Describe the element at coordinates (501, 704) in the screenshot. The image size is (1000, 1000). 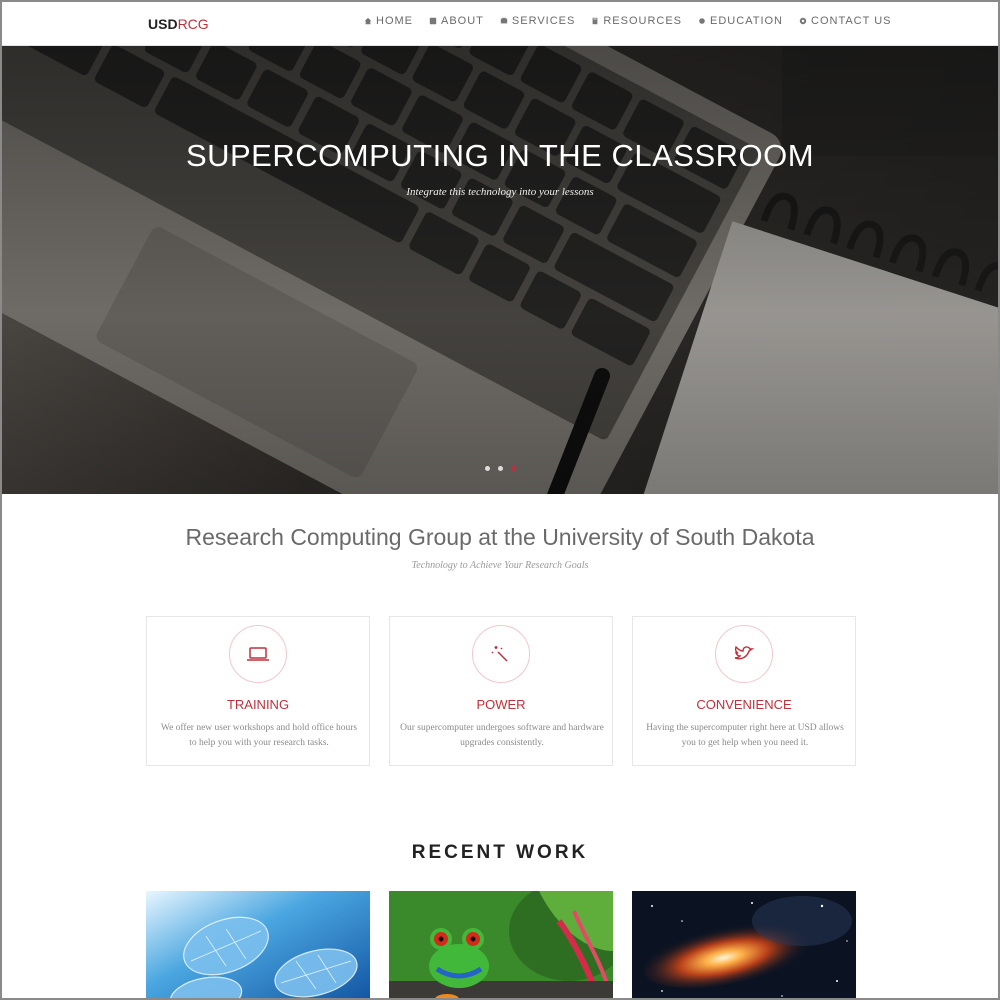
I see `feature-title: POWER` at that location.